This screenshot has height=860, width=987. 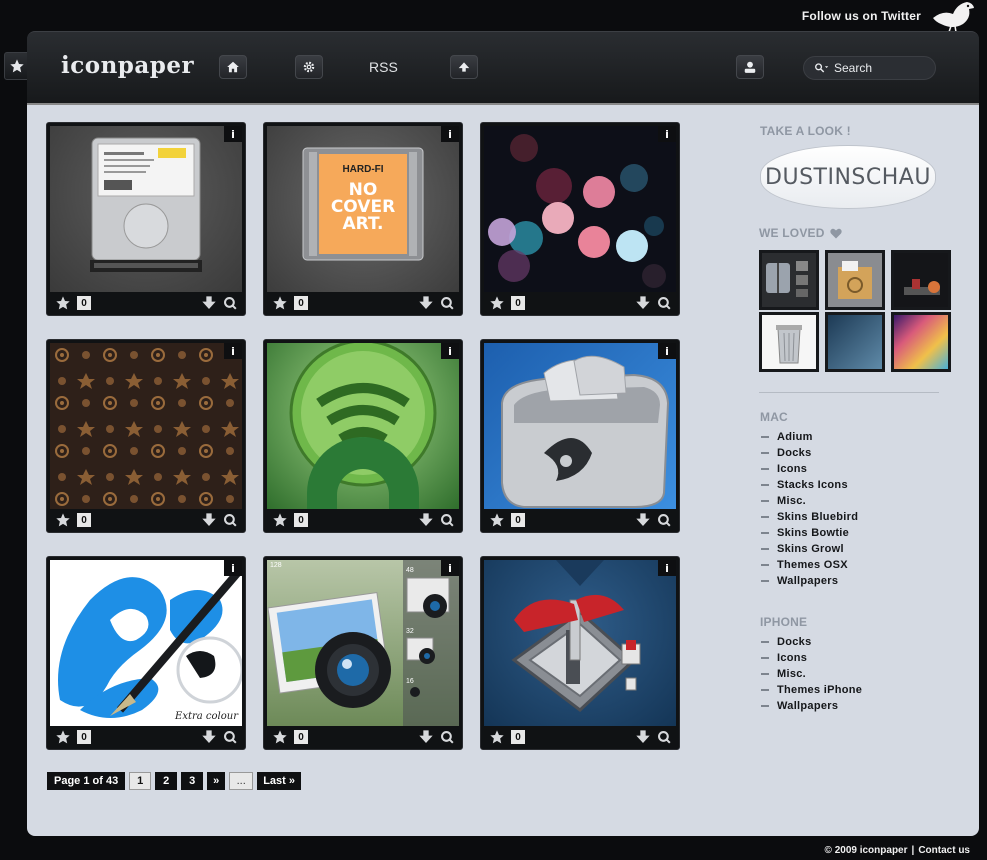 I want to click on wallpaper-card: Extra colour i 0, so click(x=146, y=653).